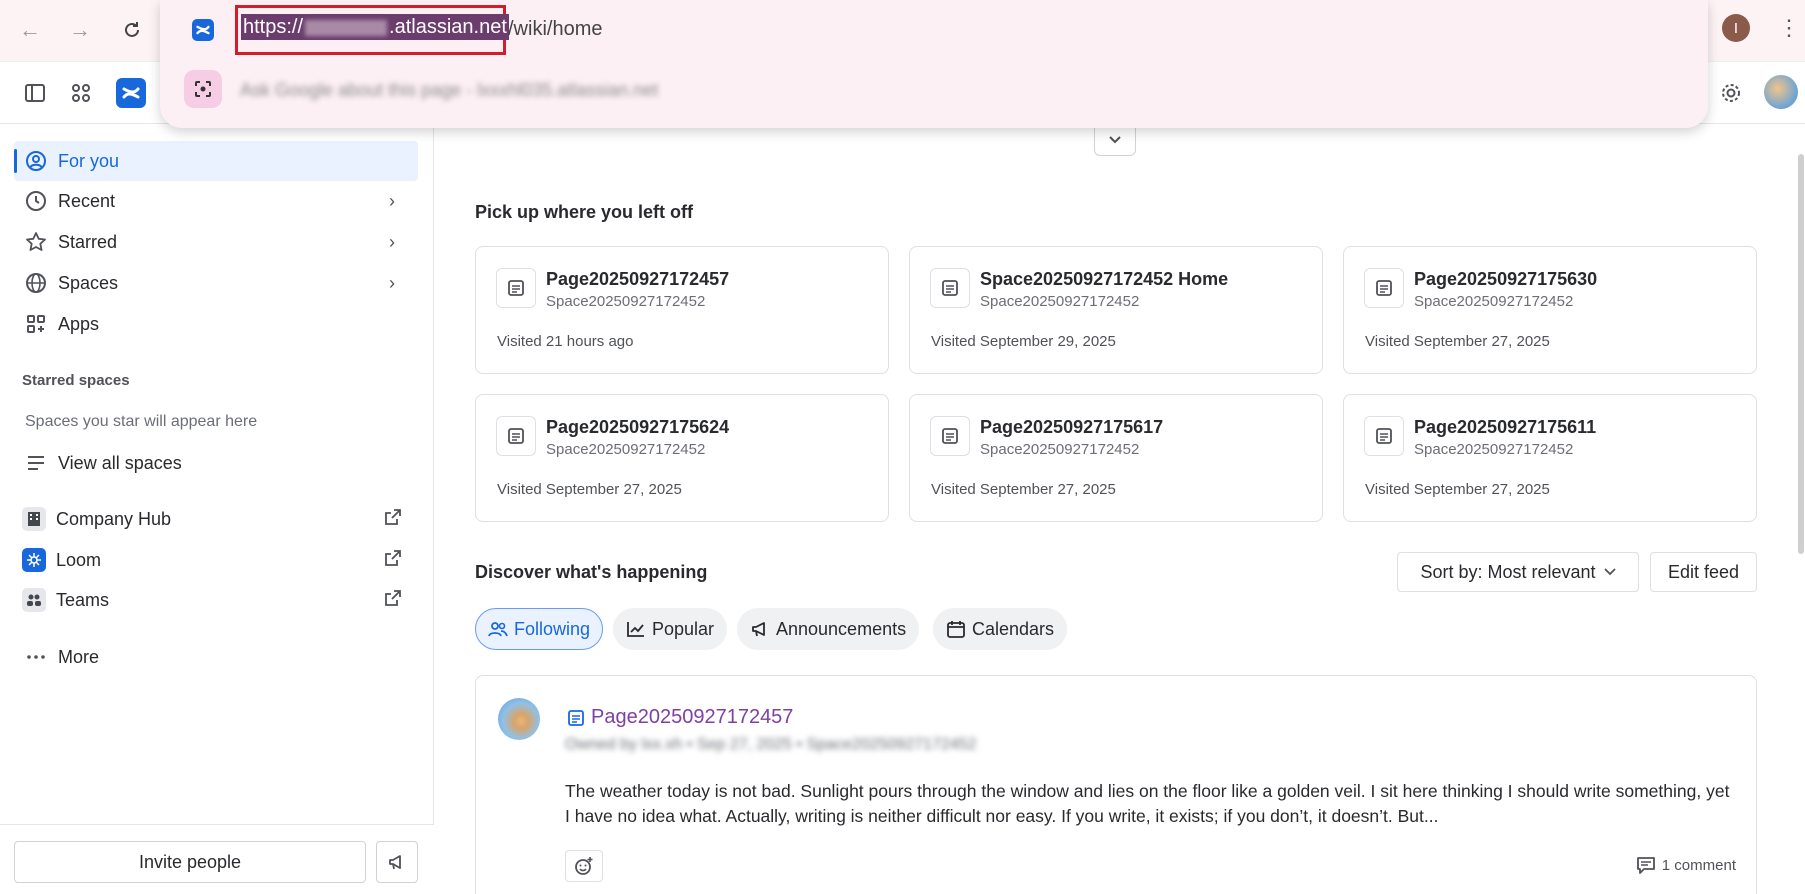 This screenshot has width=1805, height=894. I want to click on sidebar-toggle-icon, so click(35, 93).